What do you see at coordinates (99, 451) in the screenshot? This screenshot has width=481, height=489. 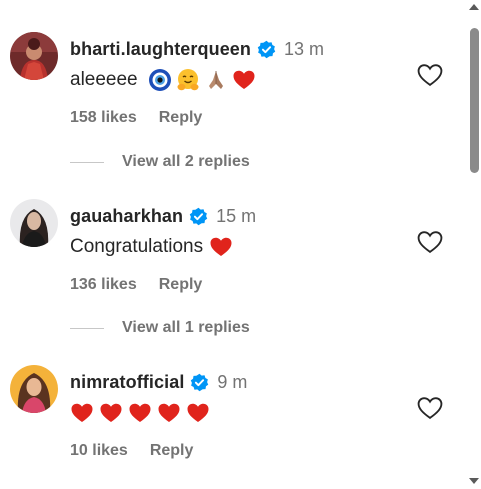 I see `likes-count: 10 likes` at bounding box center [99, 451].